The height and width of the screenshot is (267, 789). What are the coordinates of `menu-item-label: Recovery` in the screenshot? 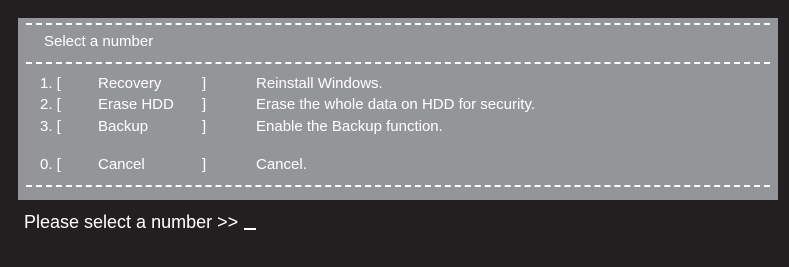 It's located at (130, 83).